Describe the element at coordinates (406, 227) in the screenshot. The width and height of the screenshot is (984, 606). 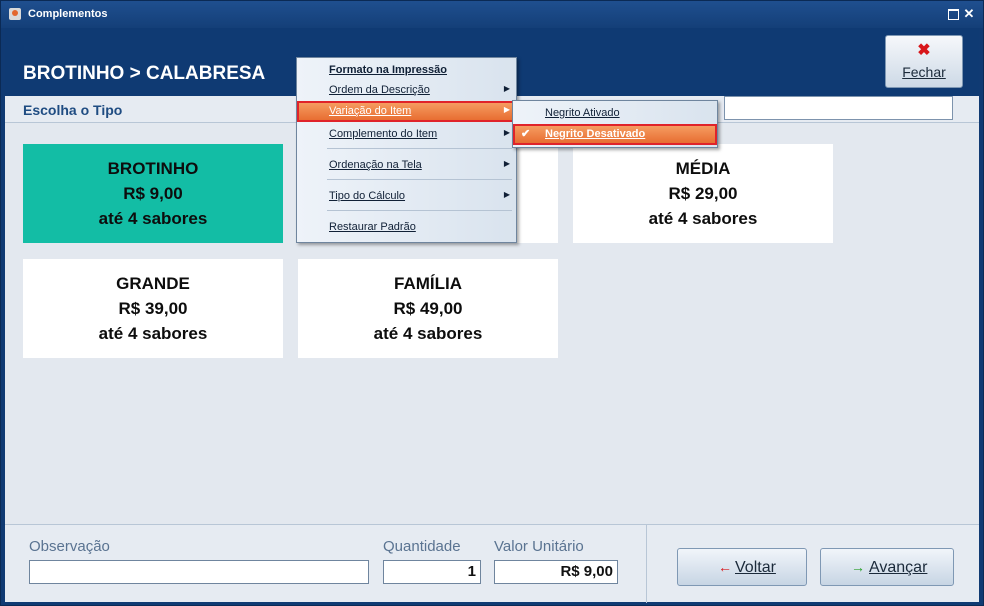
I see `menu-item-restaurar-padrao: Restaurar Padrão` at that location.